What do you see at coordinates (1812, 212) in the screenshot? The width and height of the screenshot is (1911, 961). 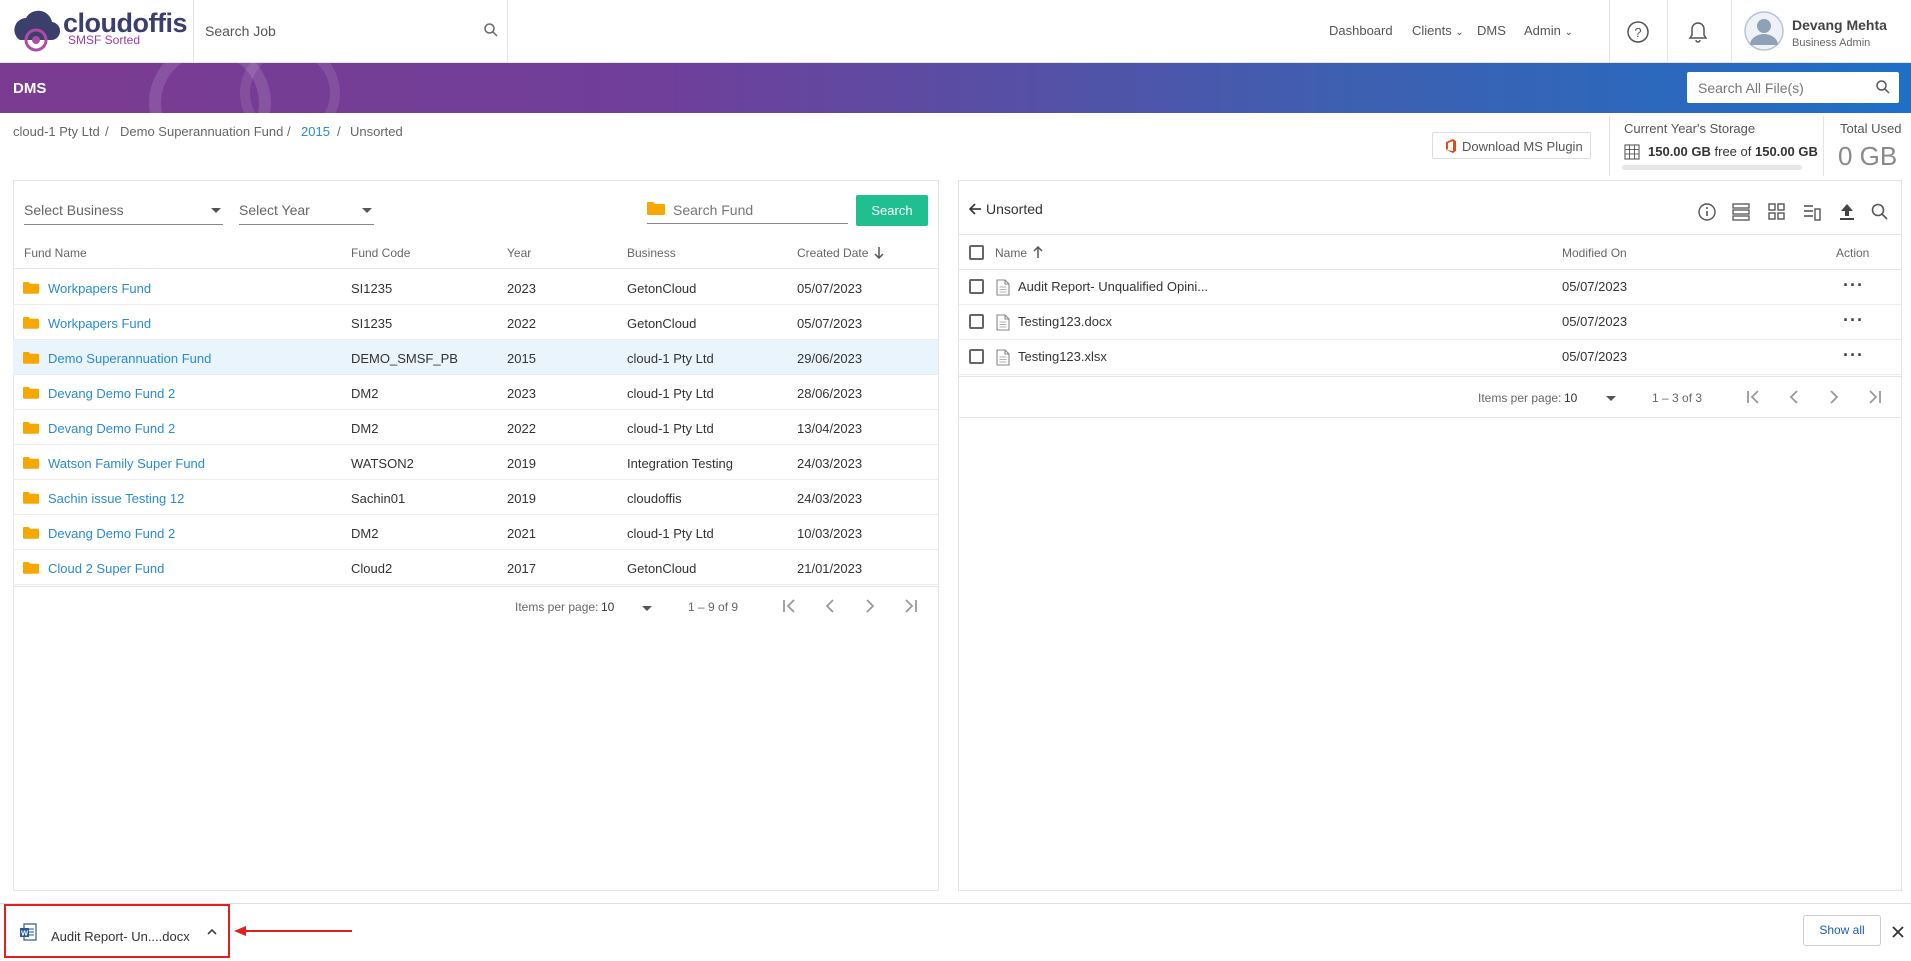 I see `sort-files-icon` at bounding box center [1812, 212].